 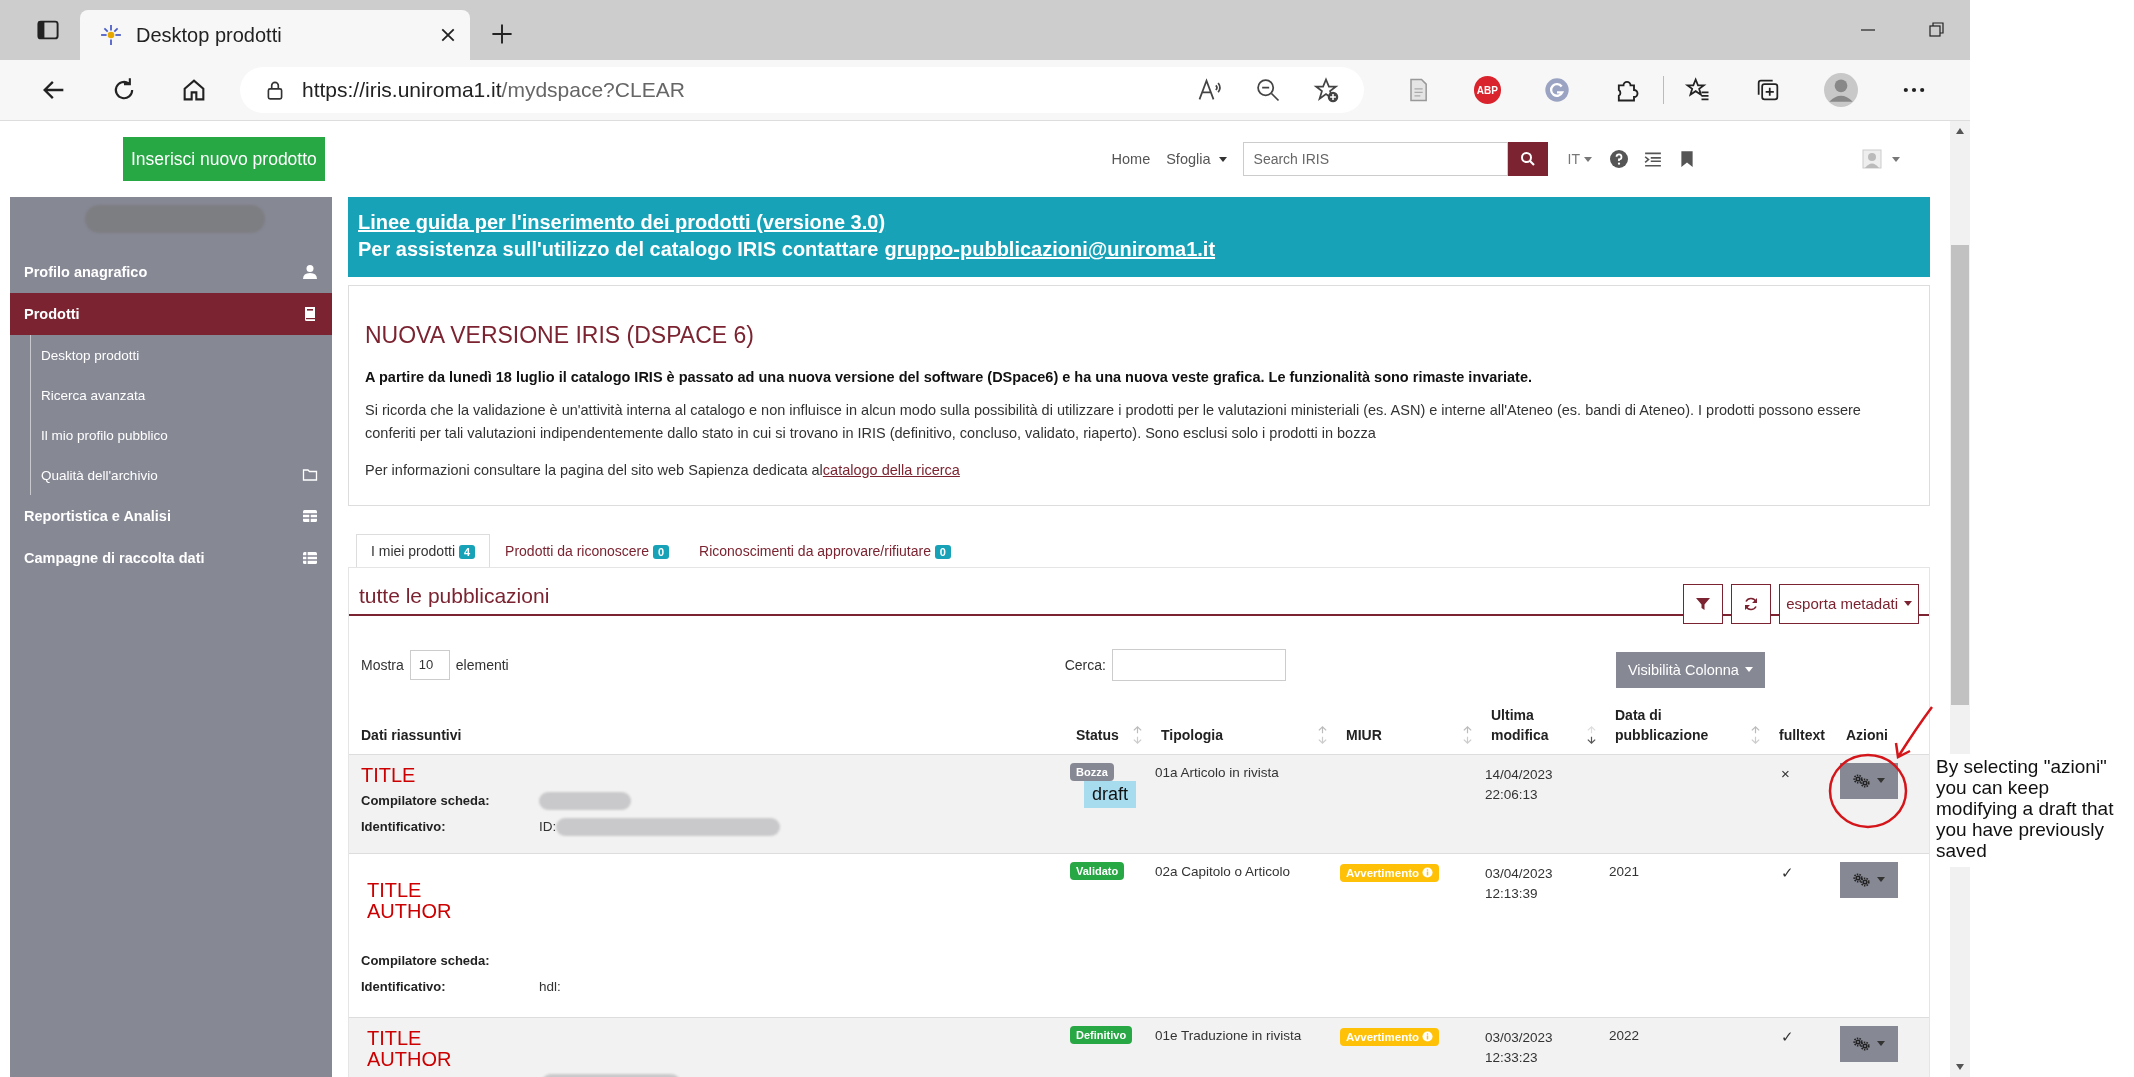 What do you see at coordinates (1653, 159) in the screenshot?
I see `list-indent-icon` at bounding box center [1653, 159].